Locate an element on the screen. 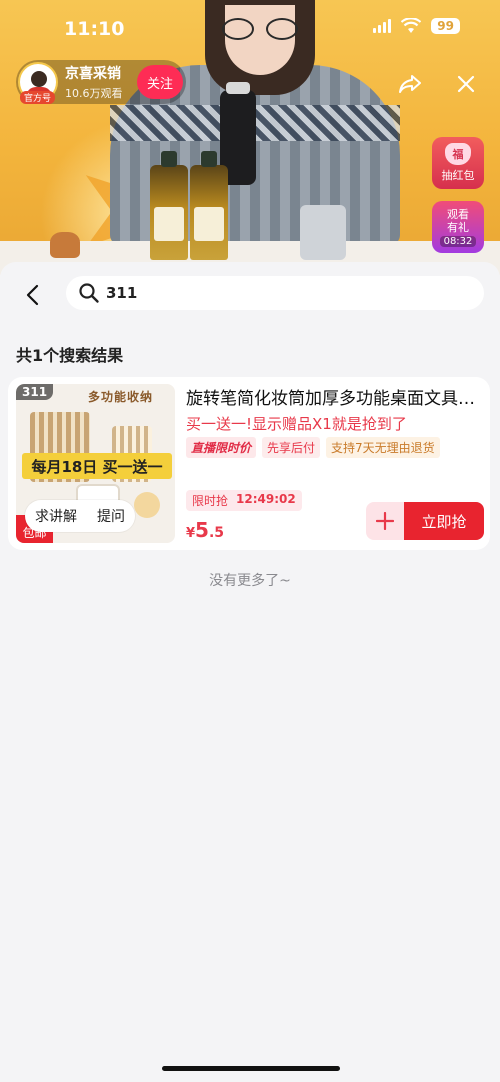 Image resolution: width=500 pixels, height=1082 pixels. host-name: 京喜采销 is located at coordinates (93, 74).